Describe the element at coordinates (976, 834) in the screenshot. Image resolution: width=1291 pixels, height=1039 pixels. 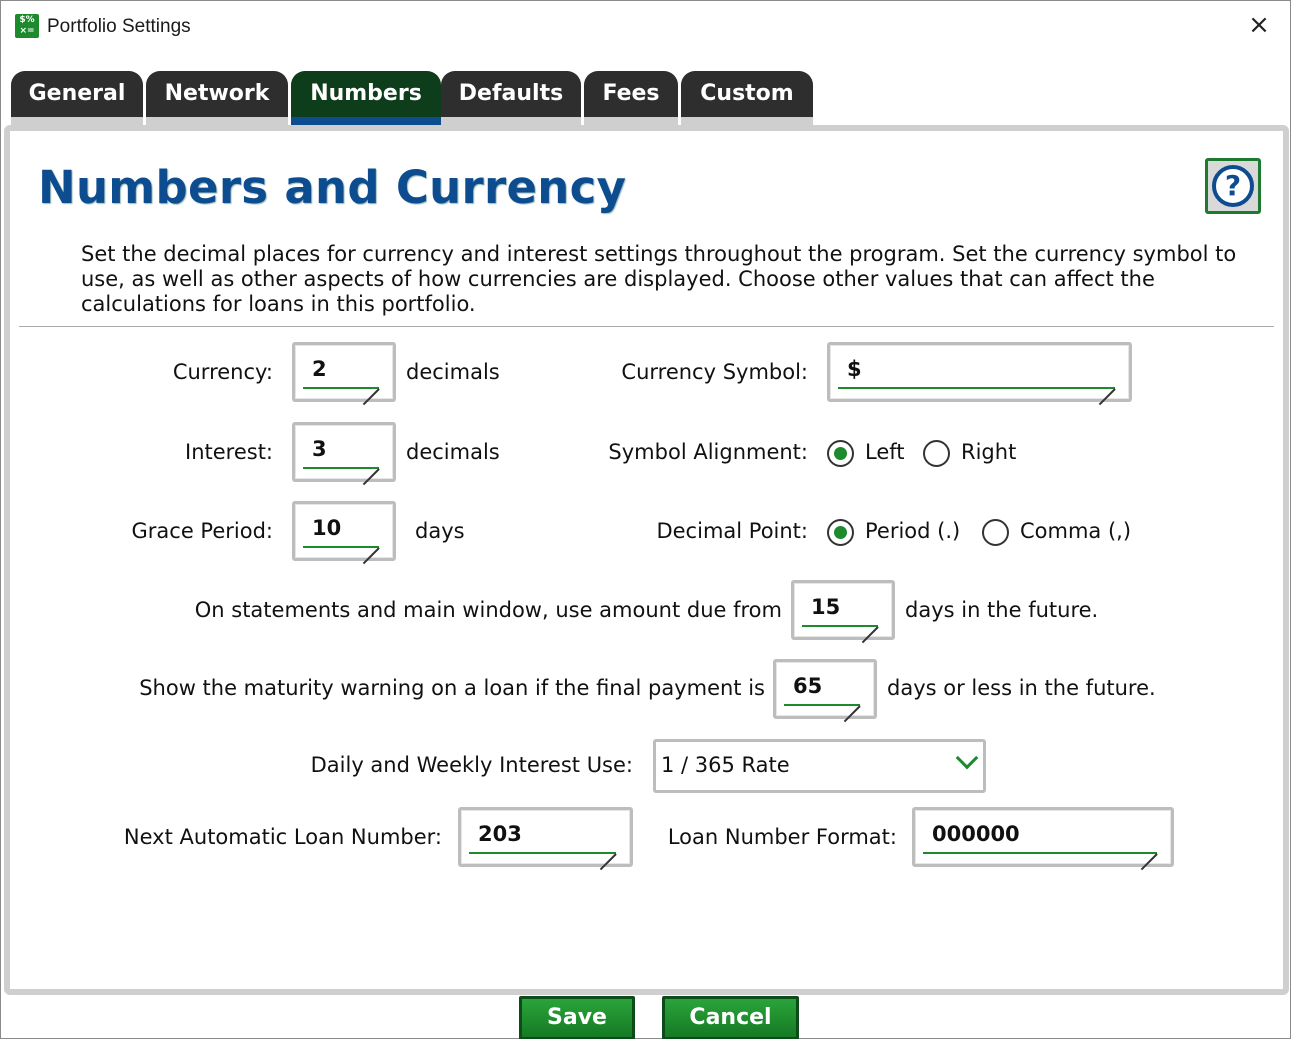
I see `field-value: 000000` at that location.